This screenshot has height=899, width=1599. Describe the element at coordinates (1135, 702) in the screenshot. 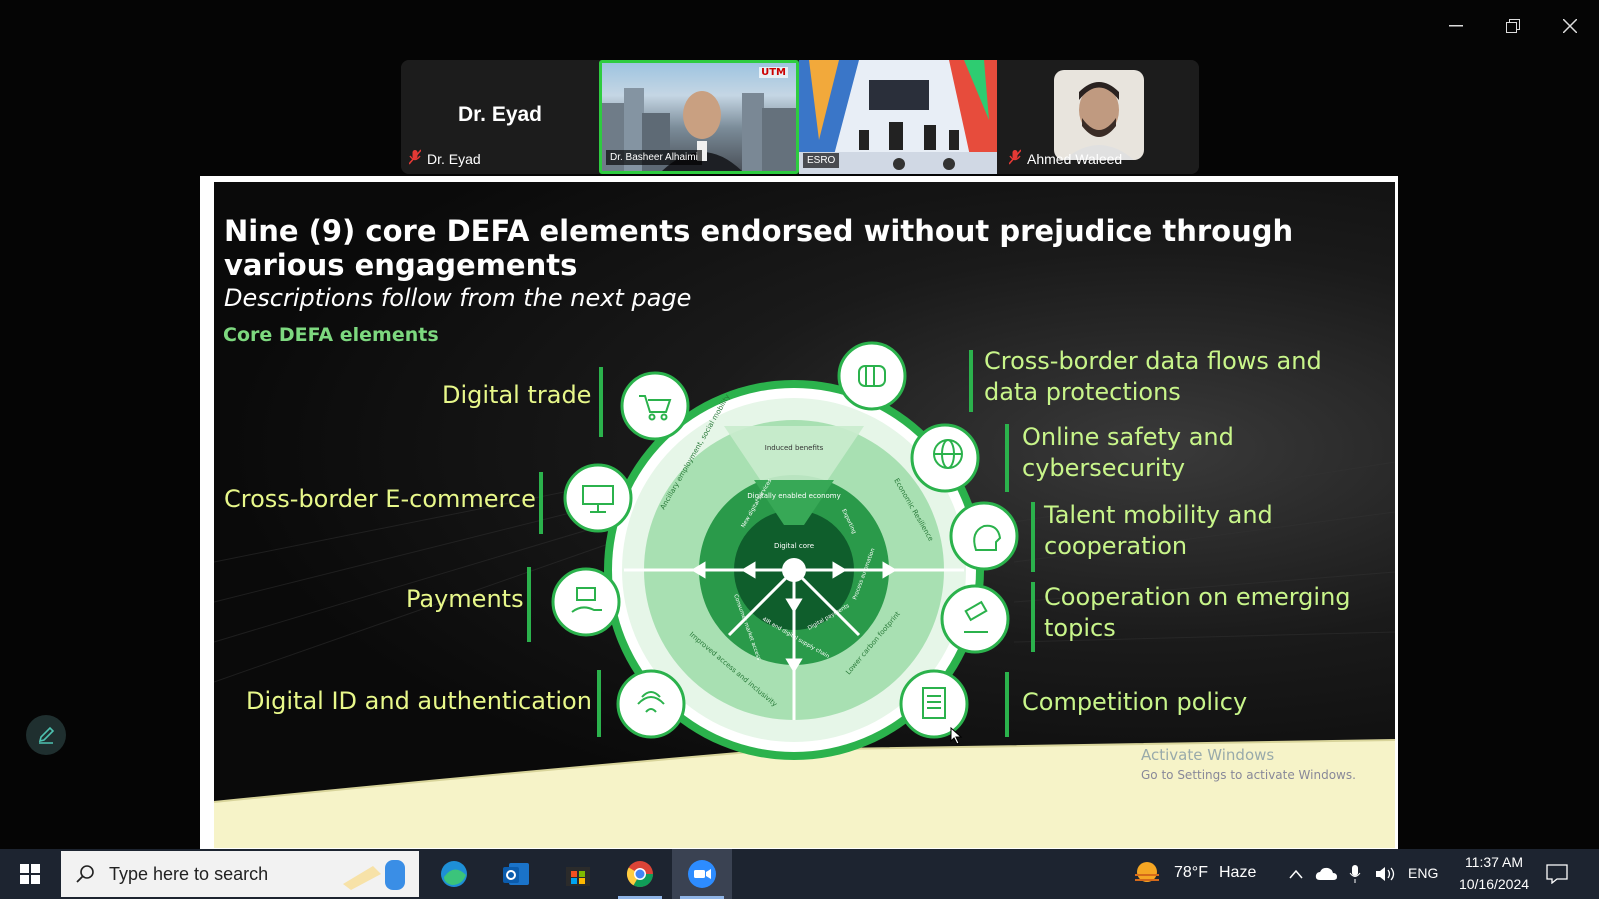

I see `element-competition-policy: Competition policy` at that location.